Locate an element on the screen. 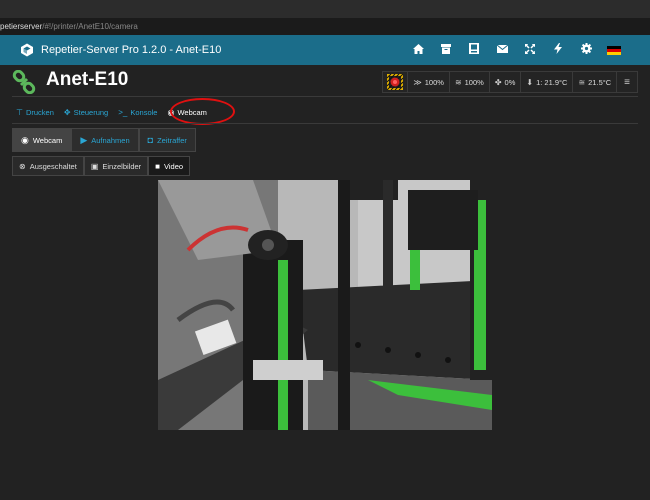 This screenshot has height=500, width=650. printer-connected-icon is located at coordinates (24, 82).